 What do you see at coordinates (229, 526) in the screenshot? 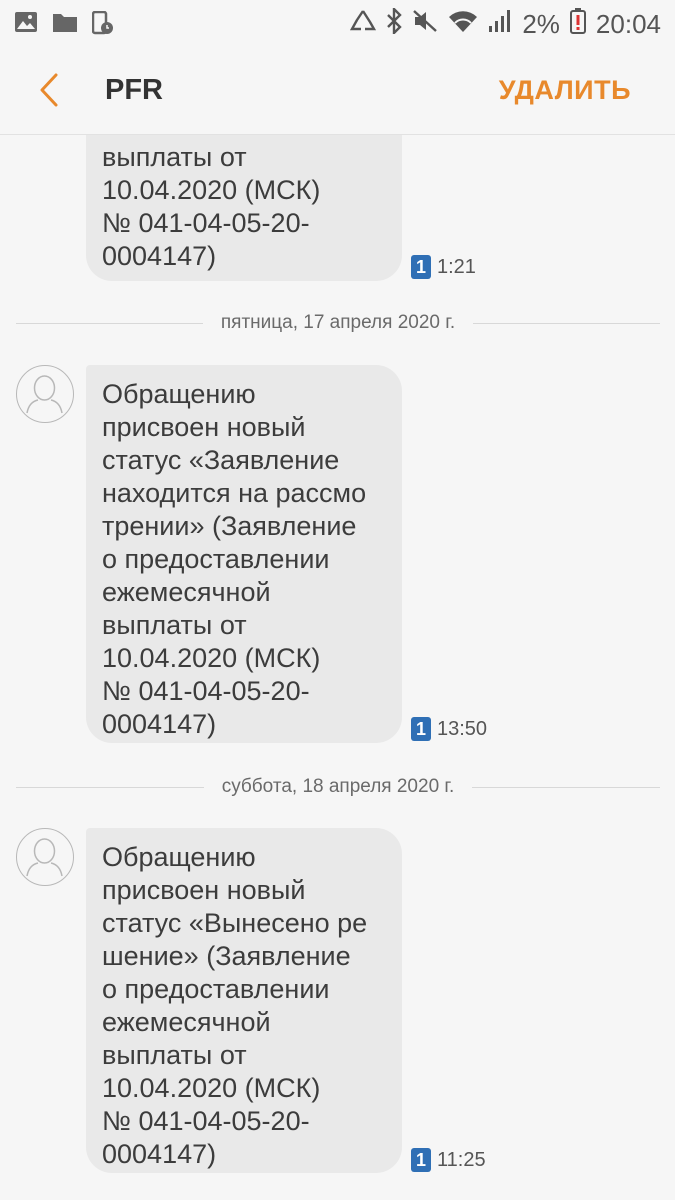
I see `message-line: трении» (Заявление` at bounding box center [229, 526].